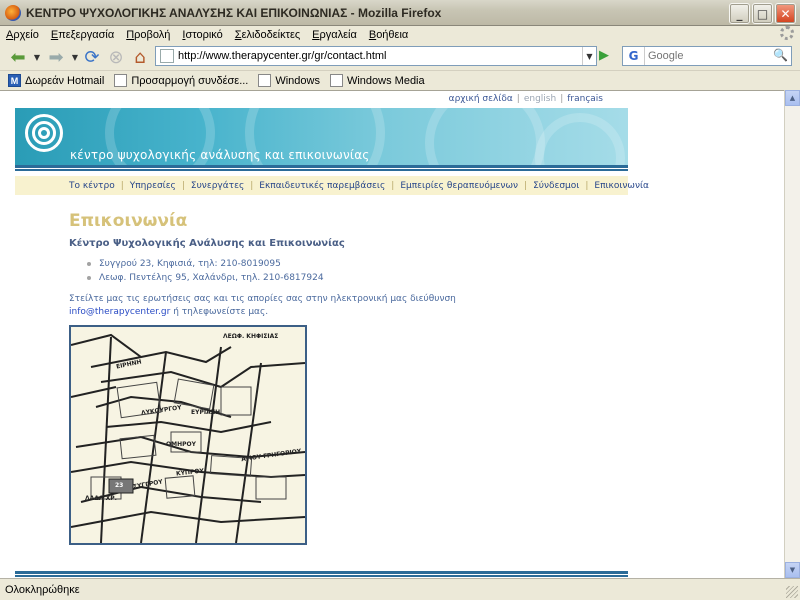 The width and height of the screenshot is (800, 600). I want to click on menu-edit: Επεξεργασία, so click(82, 35).